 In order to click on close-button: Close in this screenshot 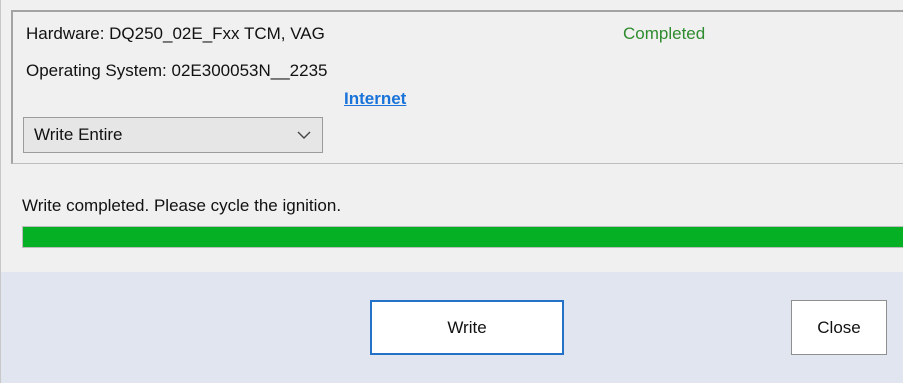, I will do `click(839, 327)`.